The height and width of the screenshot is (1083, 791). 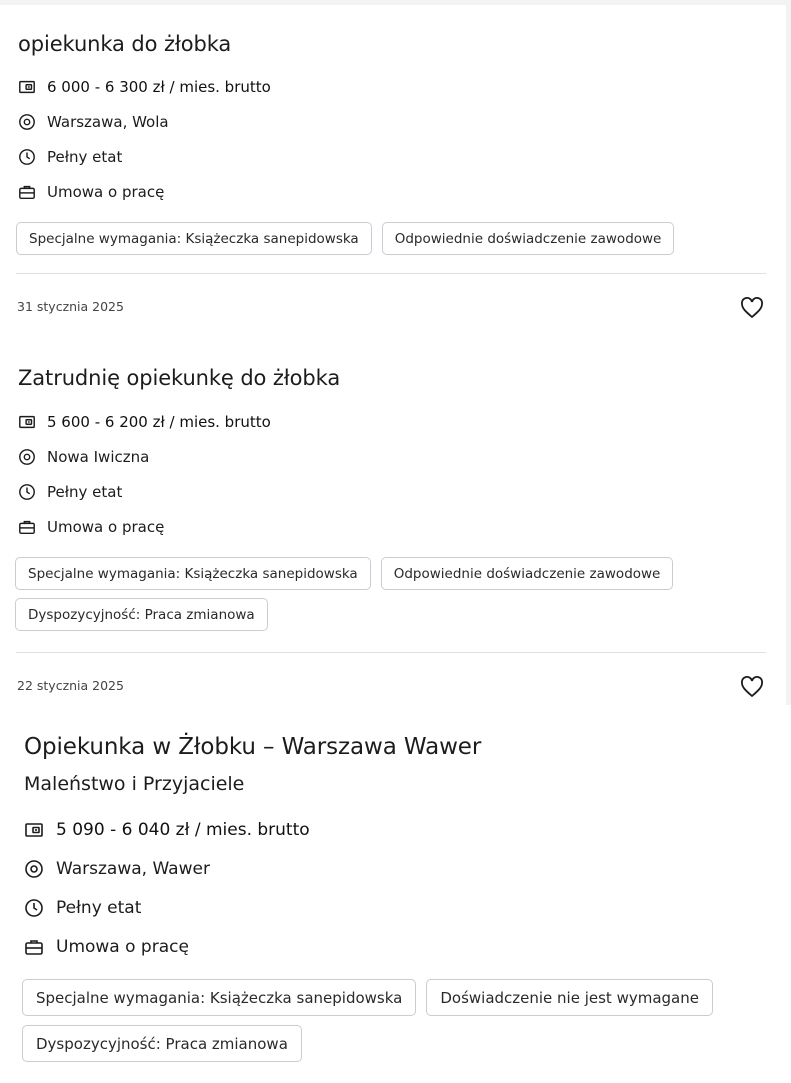 I want to click on location-row: Nowa Iwiczna, so click(x=83, y=457).